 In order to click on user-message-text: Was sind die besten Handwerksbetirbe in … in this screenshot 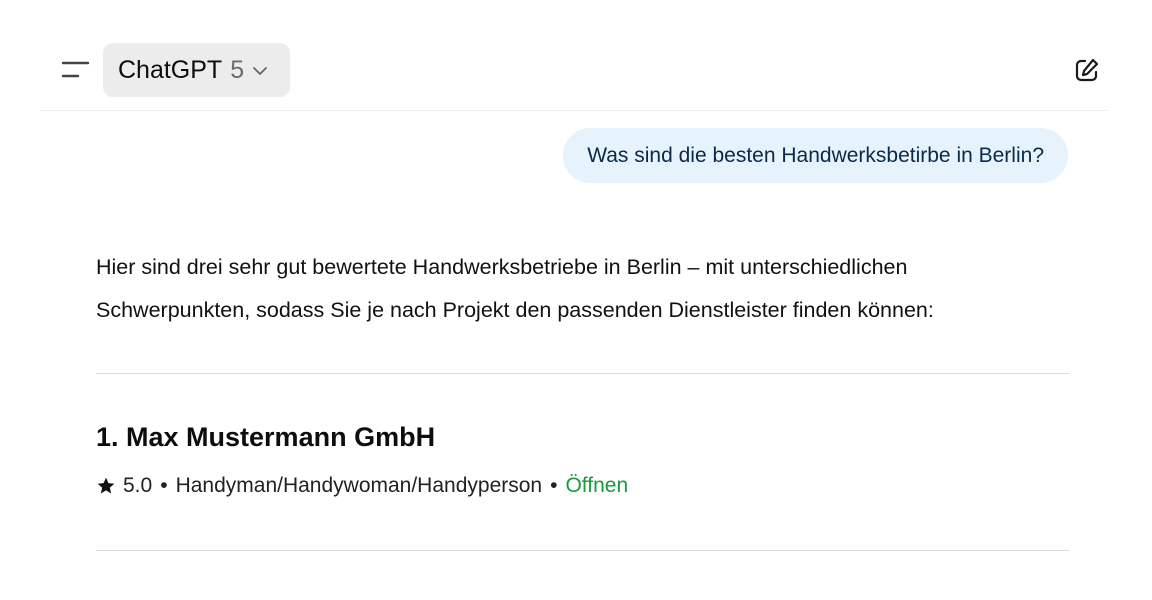, I will do `click(815, 155)`.